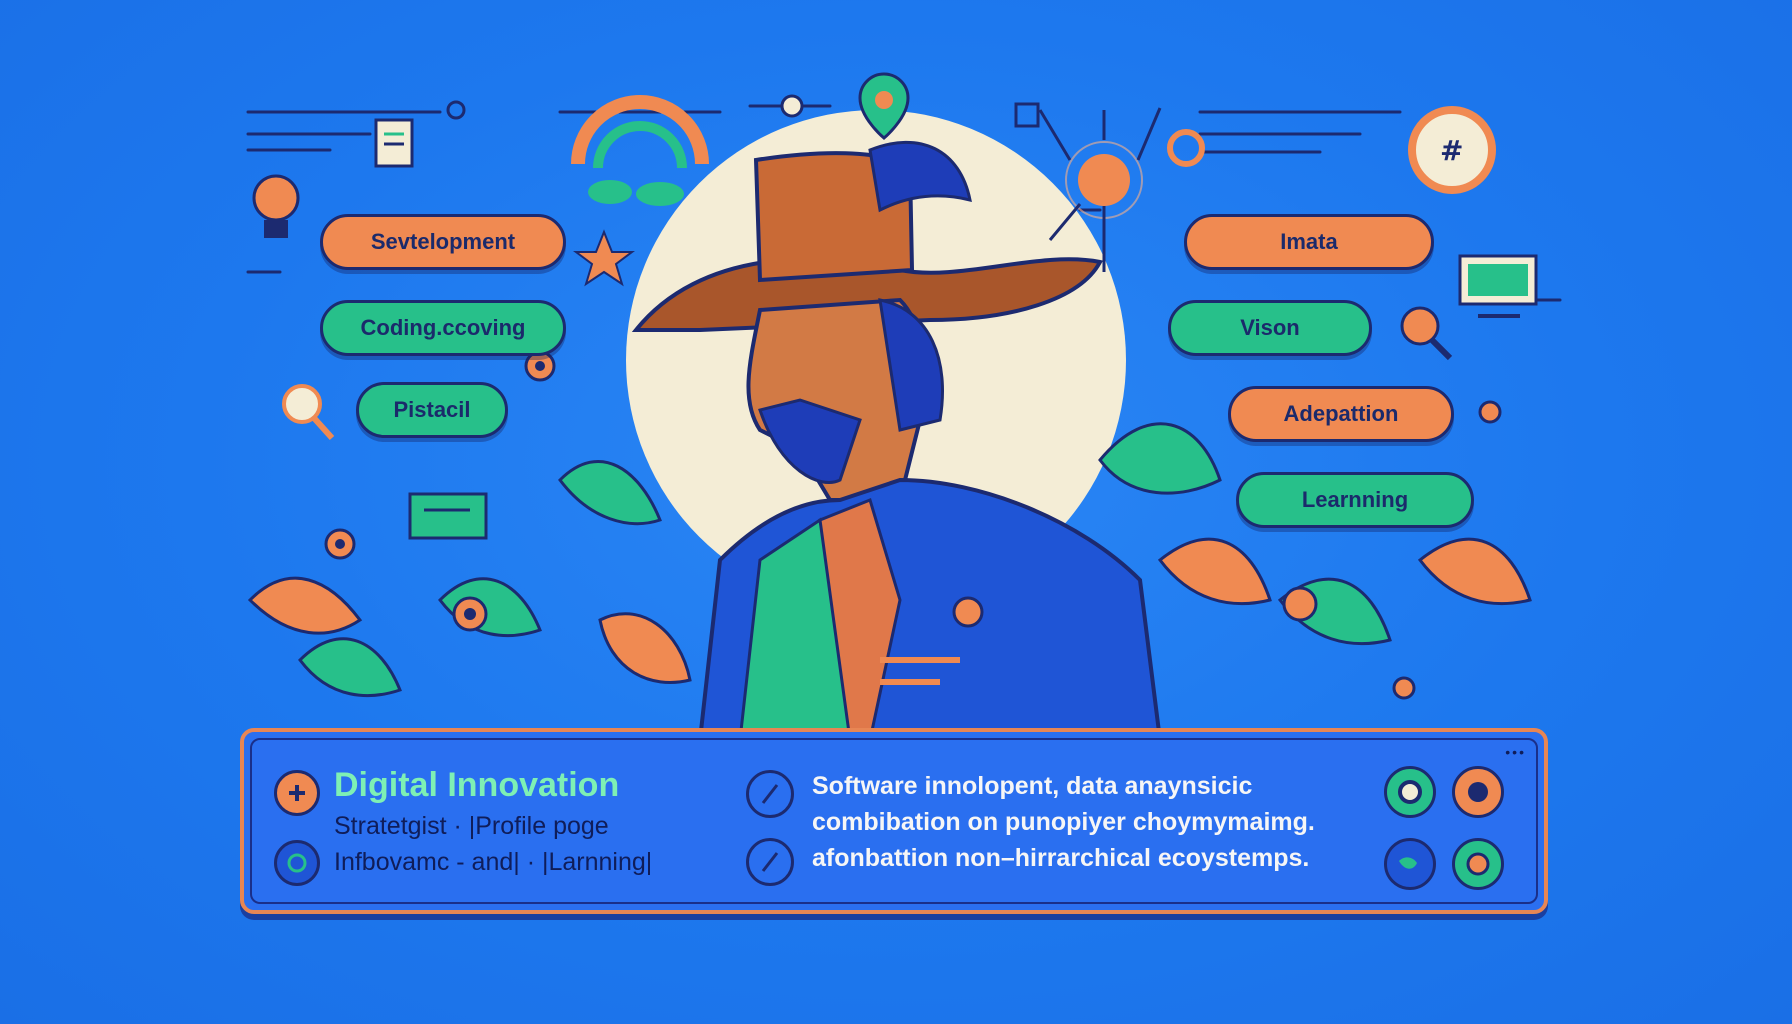 The width and height of the screenshot is (1792, 1024). I want to click on profile-description-2: combibation on punopiyer choymymaimg., so click(1063, 822).